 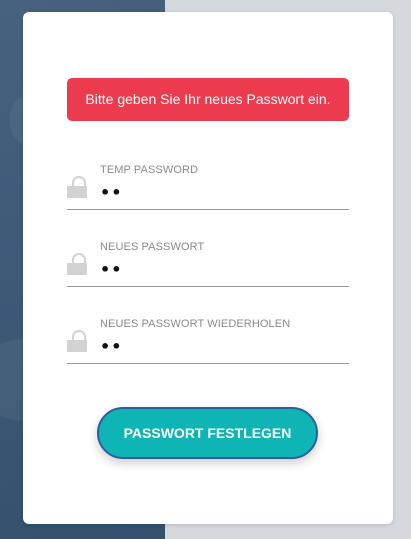 I want to click on new-password-field: NEUES PASSWORT, so click(x=208, y=262).